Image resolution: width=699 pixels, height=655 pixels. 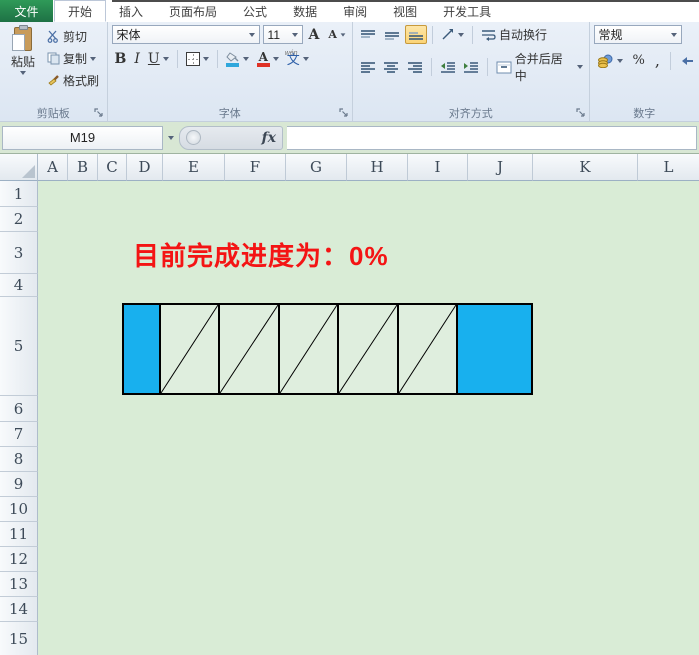 I want to click on tab-home: 开始, so click(x=80, y=11).